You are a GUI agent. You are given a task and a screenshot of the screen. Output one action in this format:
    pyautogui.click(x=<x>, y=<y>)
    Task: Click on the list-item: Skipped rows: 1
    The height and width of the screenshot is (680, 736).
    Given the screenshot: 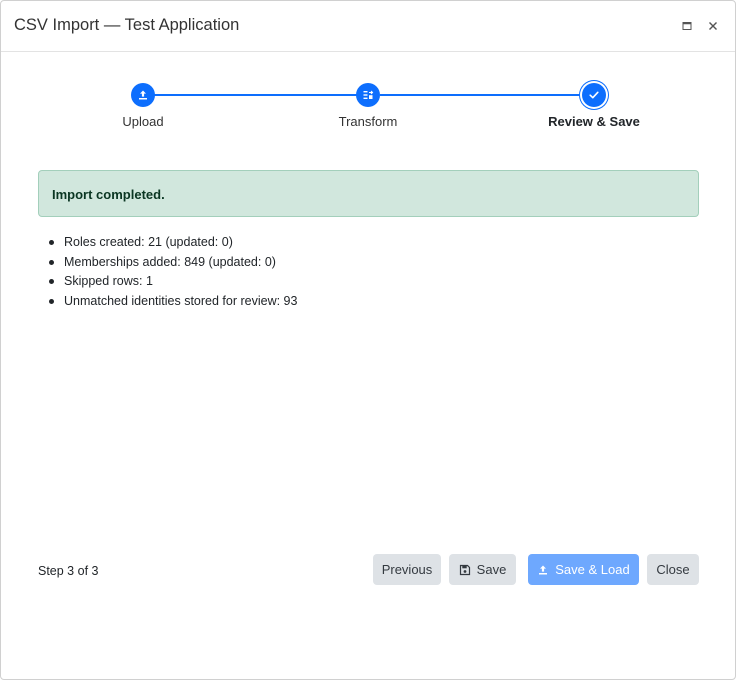 What is the action you would take?
    pyautogui.click(x=172, y=282)
    